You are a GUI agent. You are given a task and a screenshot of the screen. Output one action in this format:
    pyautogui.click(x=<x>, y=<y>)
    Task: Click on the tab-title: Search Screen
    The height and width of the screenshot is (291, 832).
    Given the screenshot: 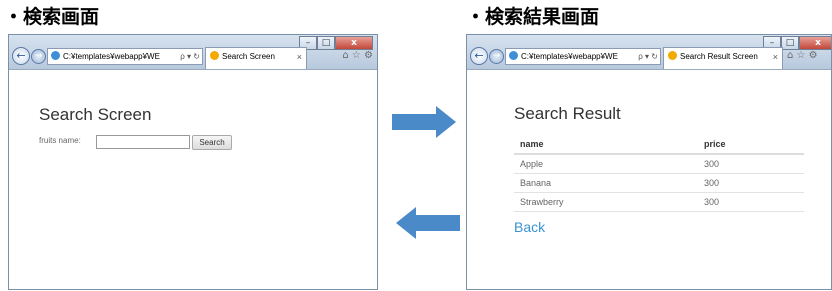 What is the action you would take?
    pyautogui.click(x=248, y=56)
    